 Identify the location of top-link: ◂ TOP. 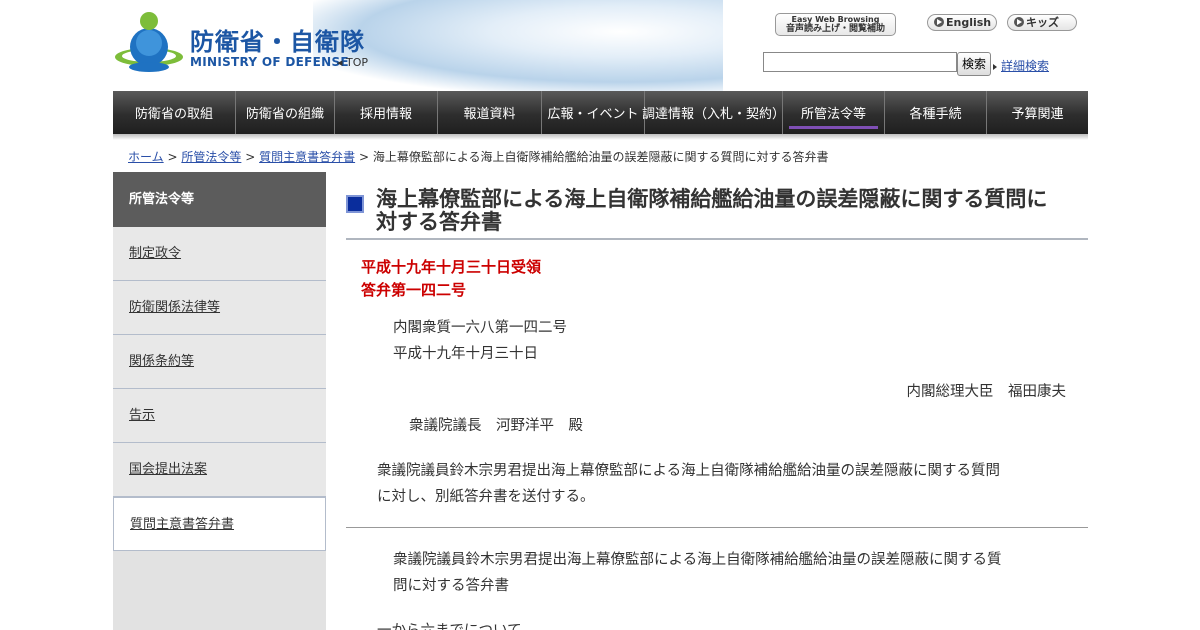
(352, 62).